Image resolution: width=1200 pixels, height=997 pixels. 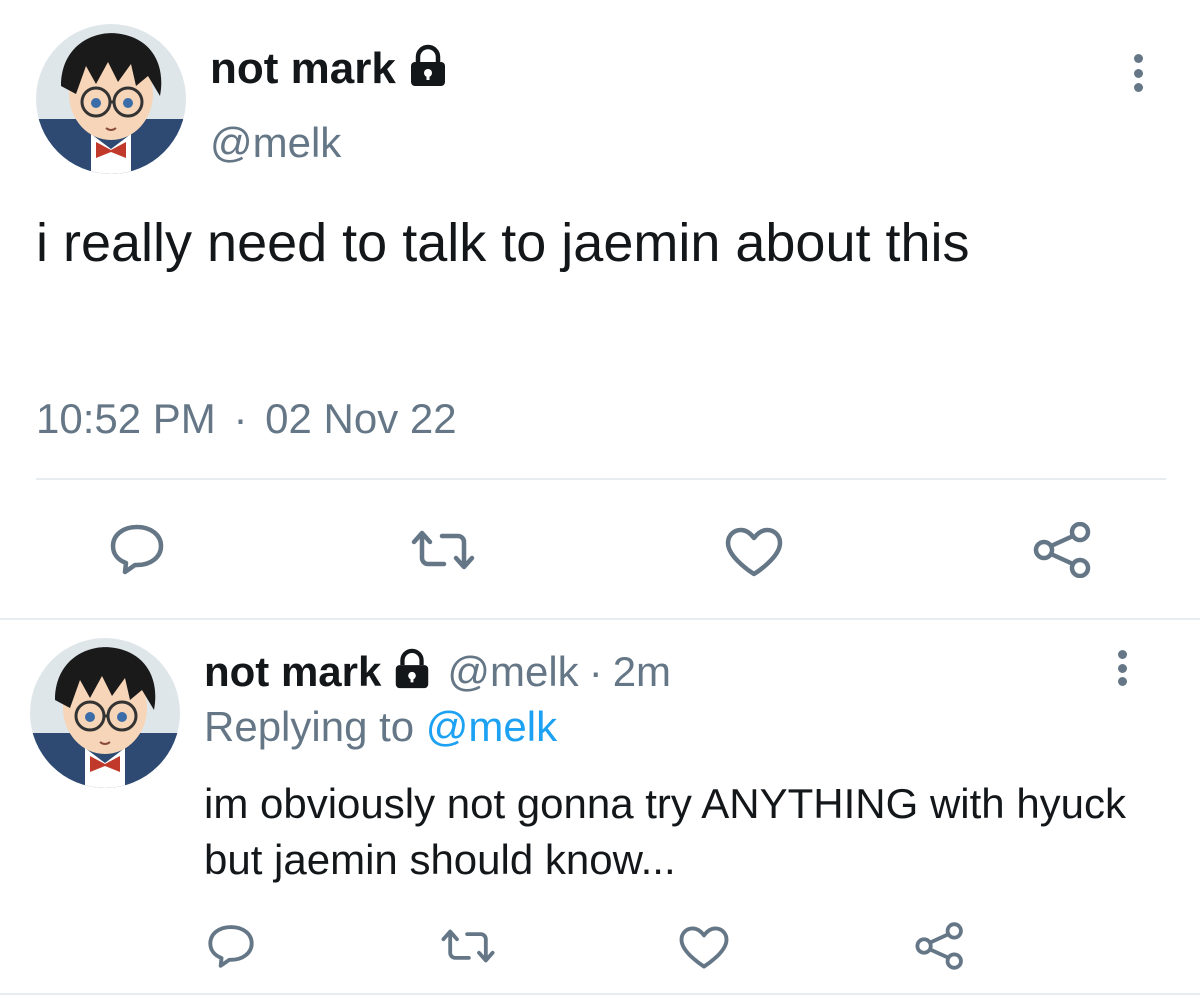 I want to click on section-divider, so click(x=600, y=619).